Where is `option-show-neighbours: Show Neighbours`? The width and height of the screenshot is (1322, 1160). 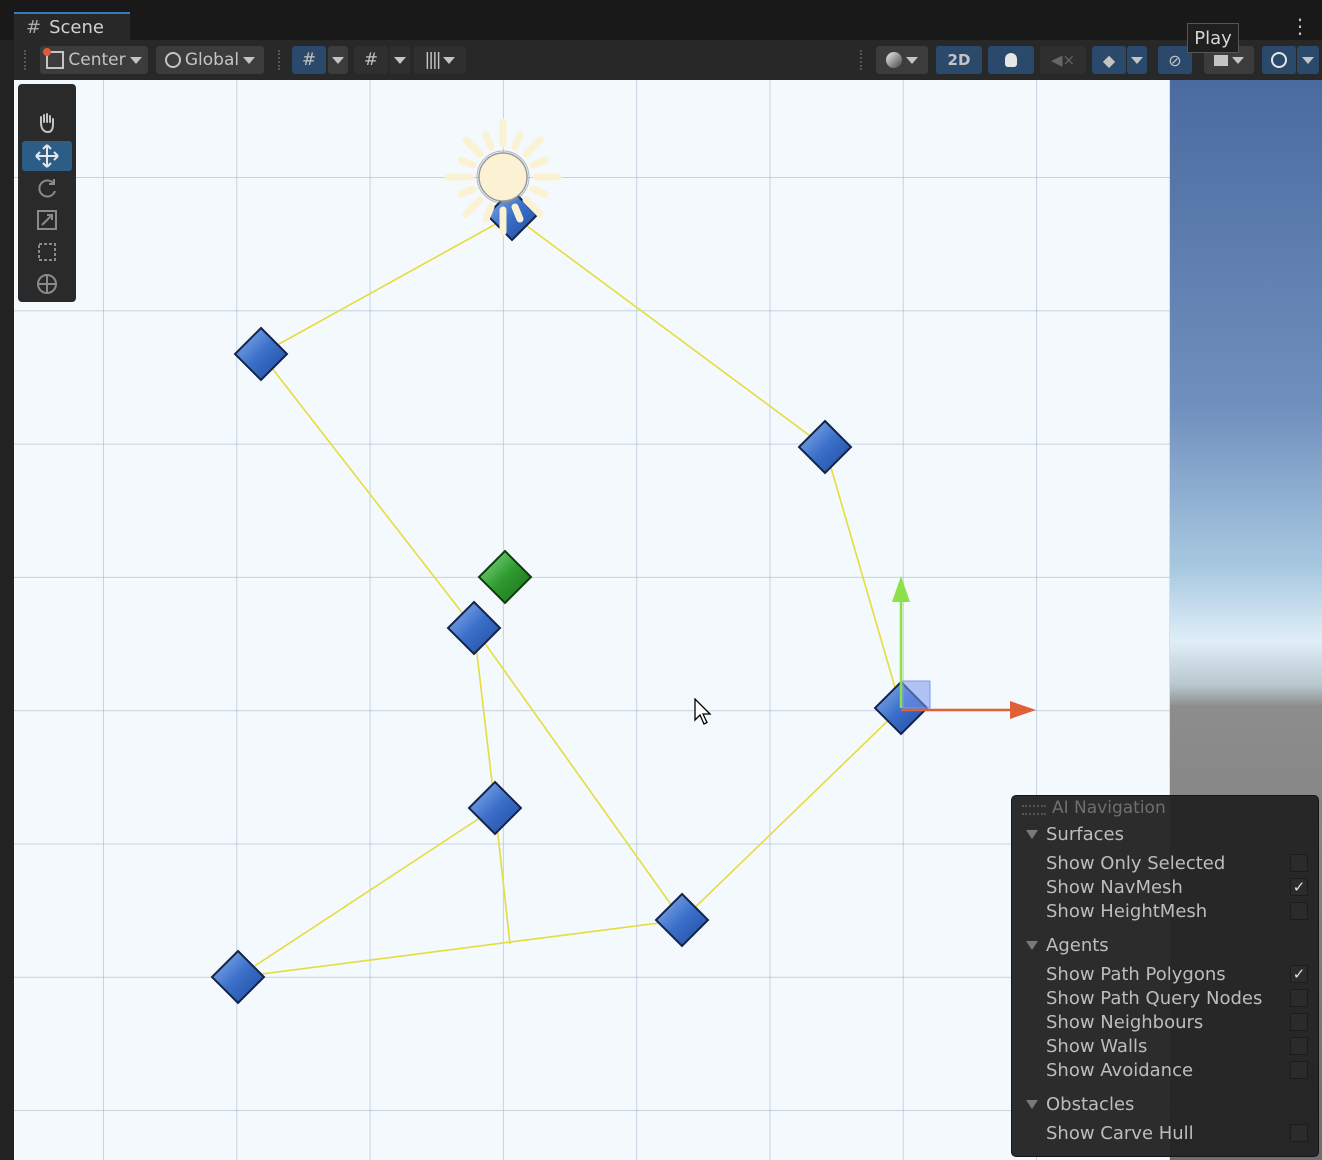
option-show-neighbours: Show Neighbours is located at coordinates (1177, 1022).